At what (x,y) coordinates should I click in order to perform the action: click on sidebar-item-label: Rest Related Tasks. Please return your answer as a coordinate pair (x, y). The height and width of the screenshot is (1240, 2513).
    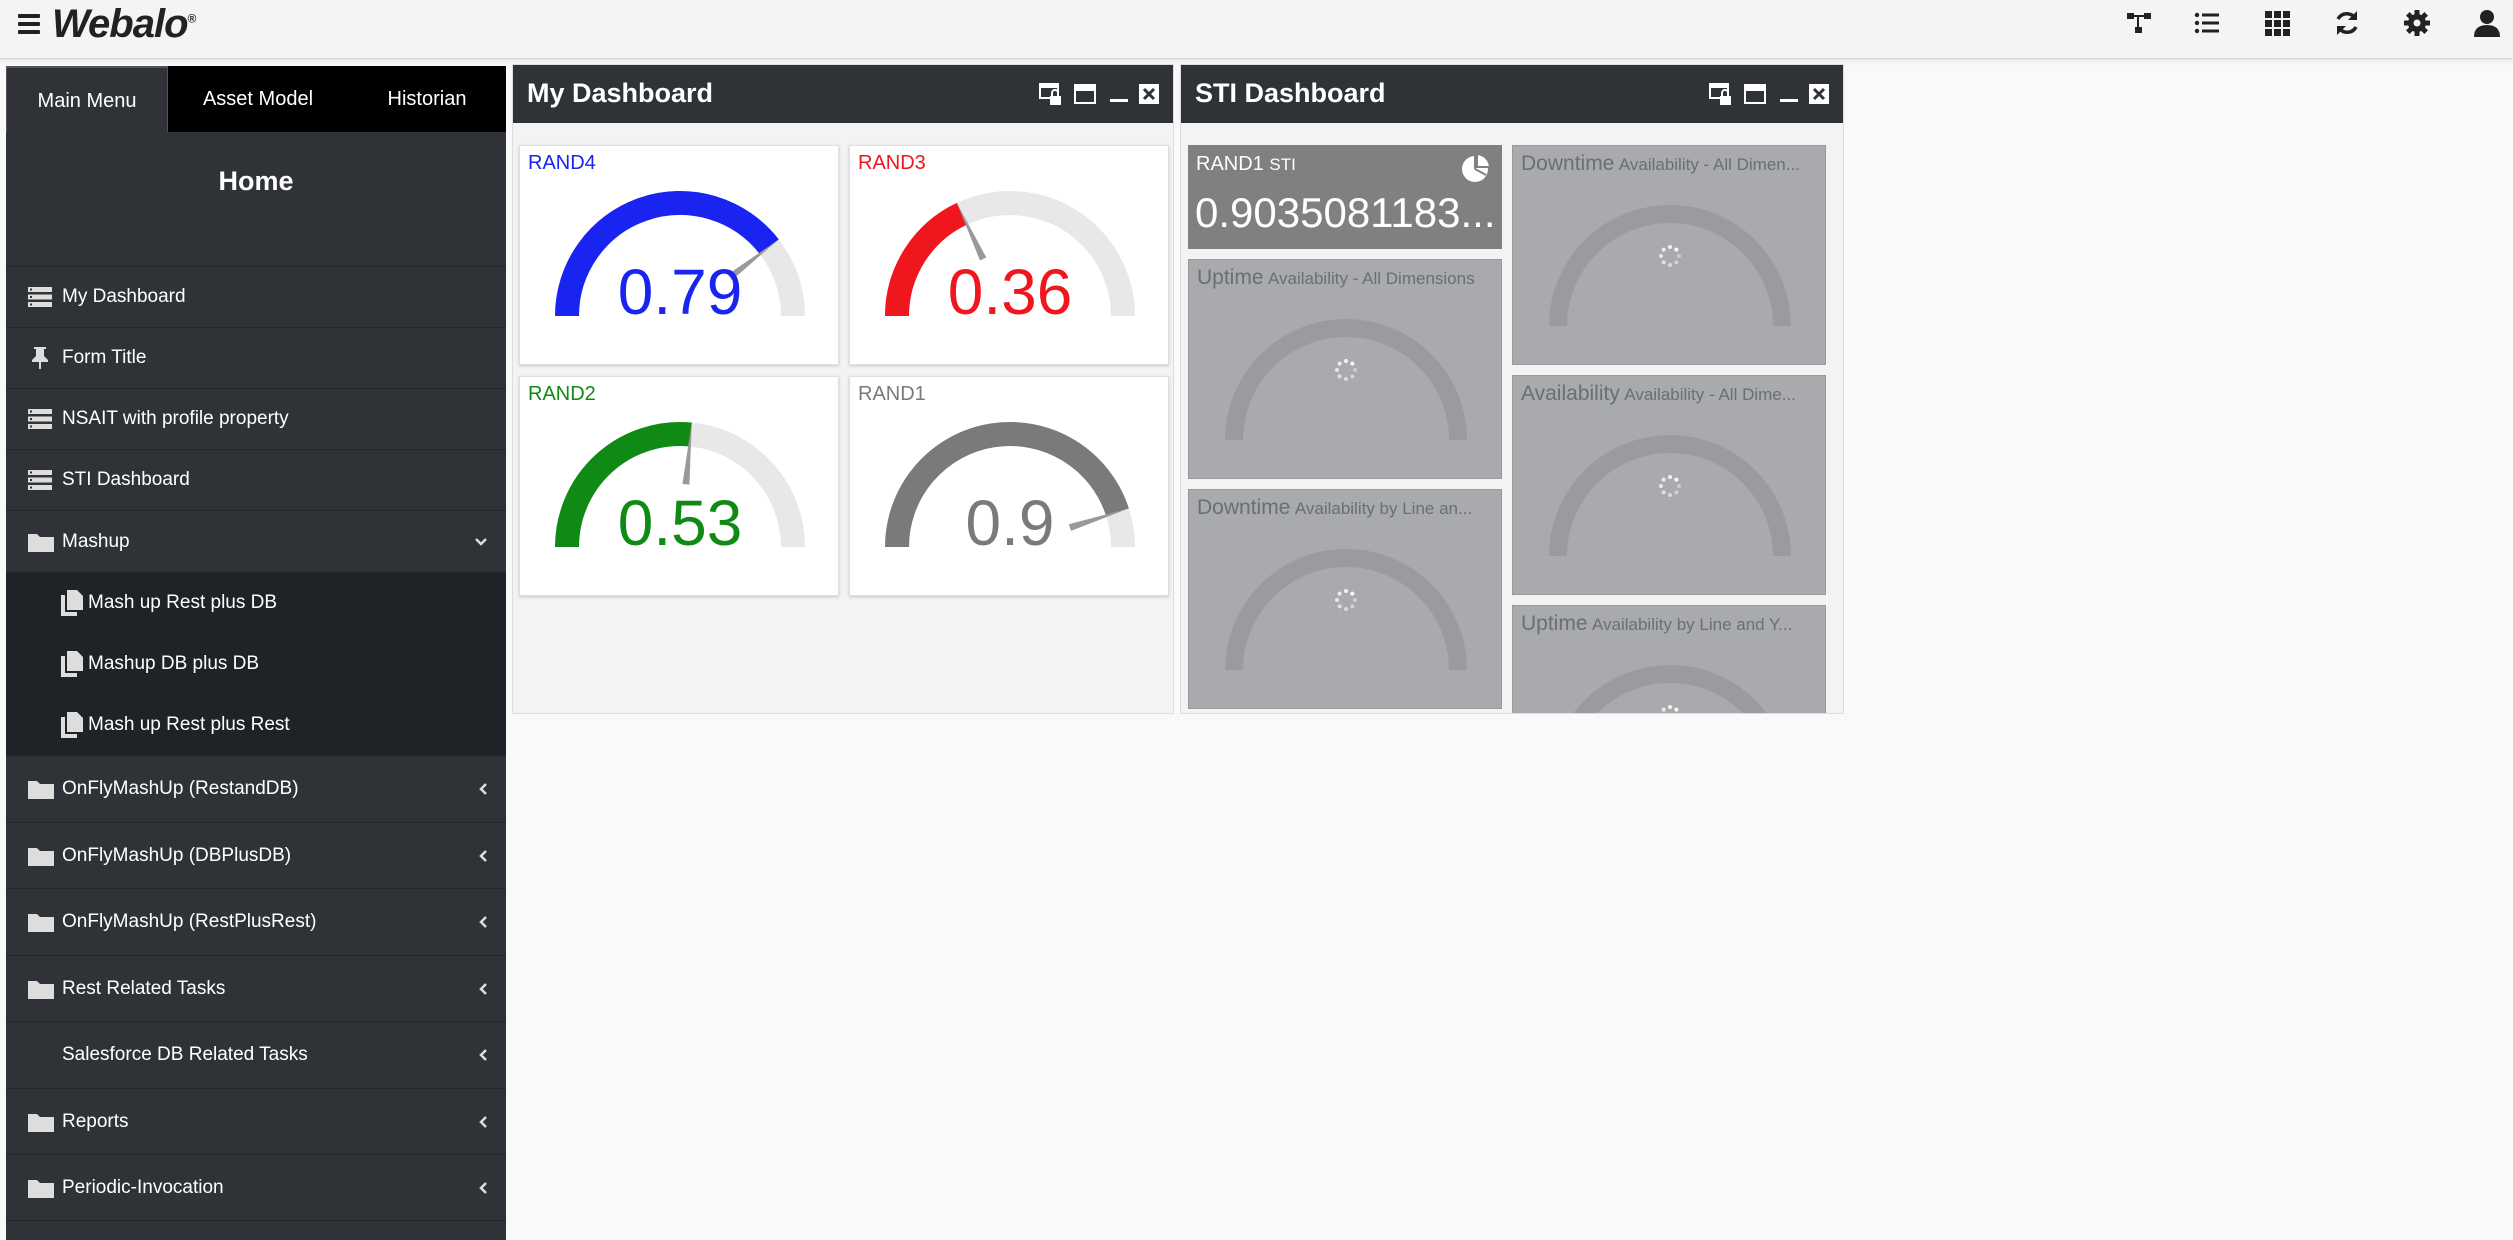
    Looking at the image, I should click on (144, 988).